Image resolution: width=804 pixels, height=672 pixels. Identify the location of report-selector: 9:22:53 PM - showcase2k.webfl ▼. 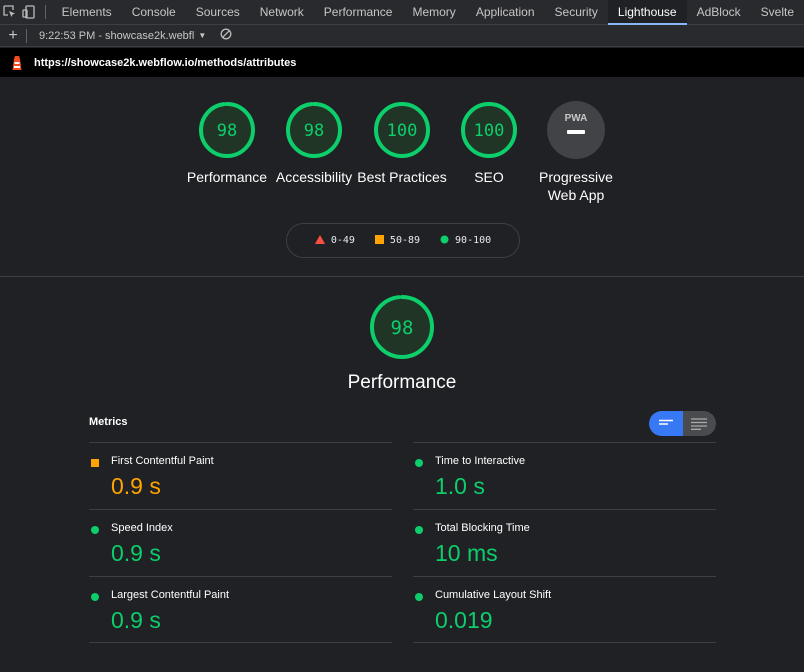
(119, 36).